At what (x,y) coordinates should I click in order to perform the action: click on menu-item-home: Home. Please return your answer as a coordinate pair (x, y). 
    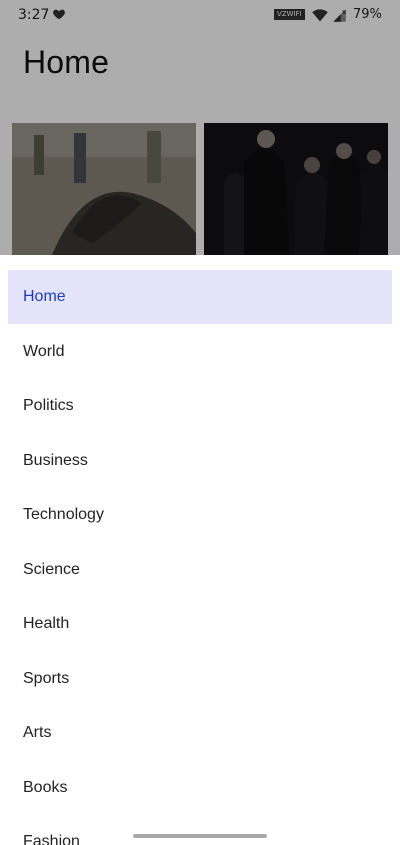
    Looking at the image, I should click on (200, 297).